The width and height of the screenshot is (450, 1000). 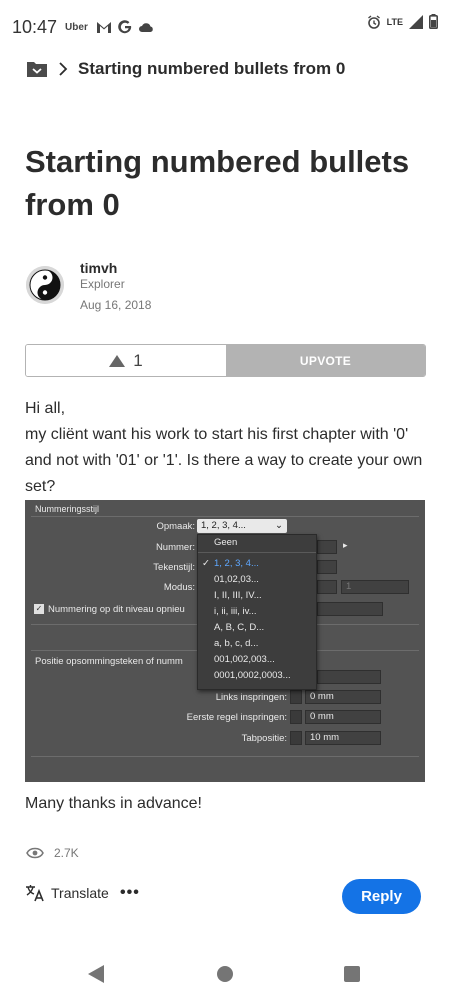 What do you see at coordinates (130, 893) in the screenshot?
I see `more-options-button: •••` at bounding box center [130, 893].